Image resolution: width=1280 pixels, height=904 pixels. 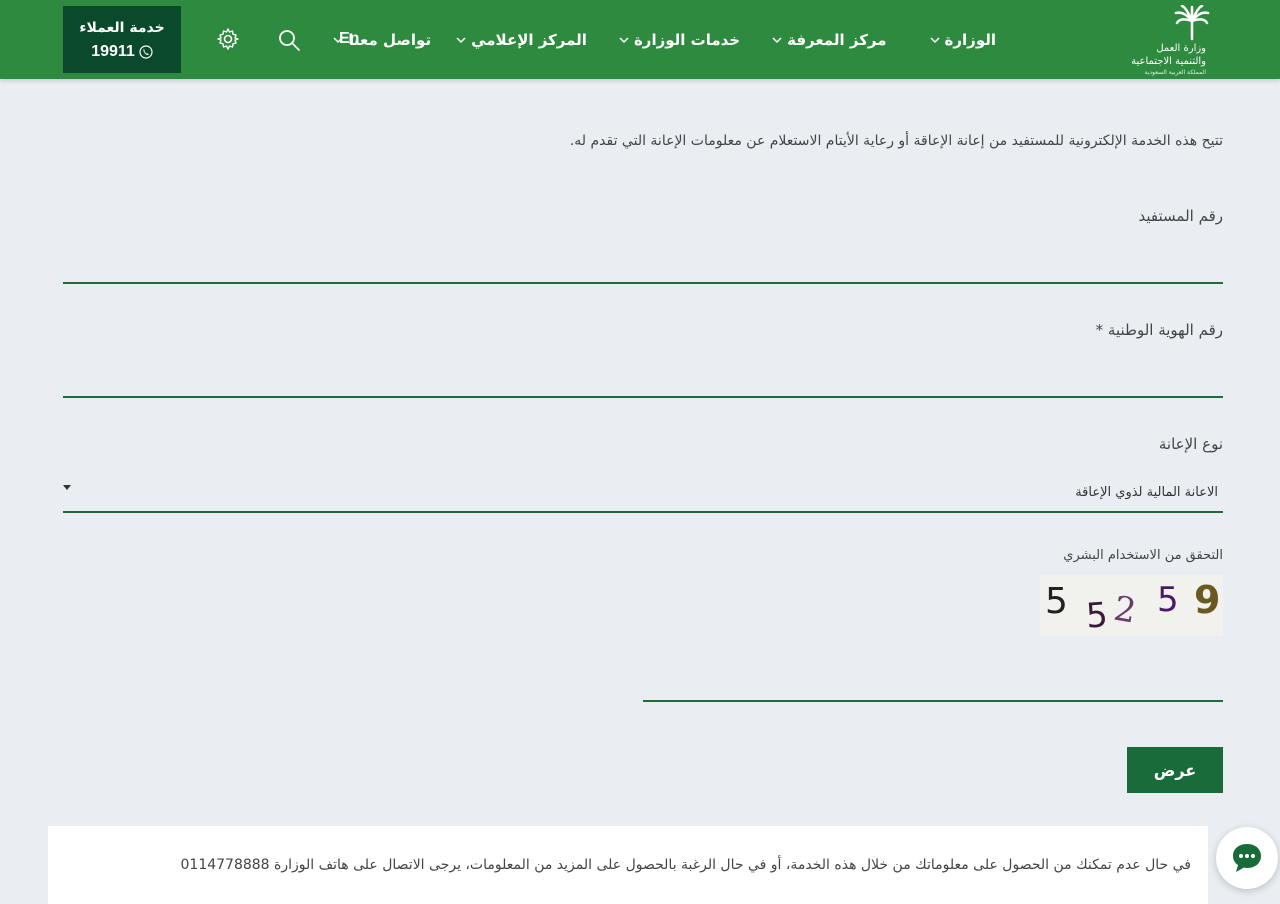 I want to click on language-toggle-button: En, so click(x=349, y=39).